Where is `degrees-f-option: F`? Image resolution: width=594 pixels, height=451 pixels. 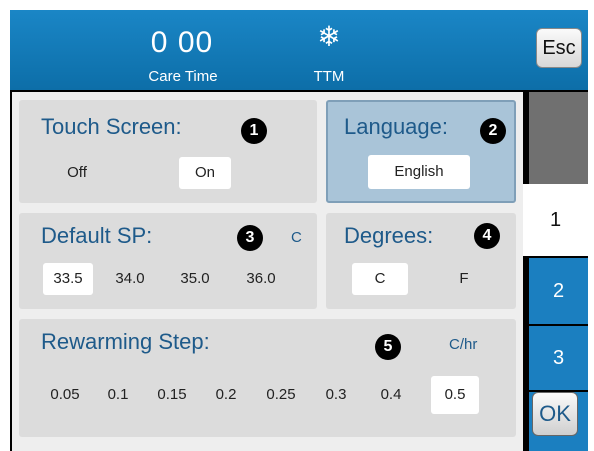
degrees-f-option: F is located at coordinates (464, 279).